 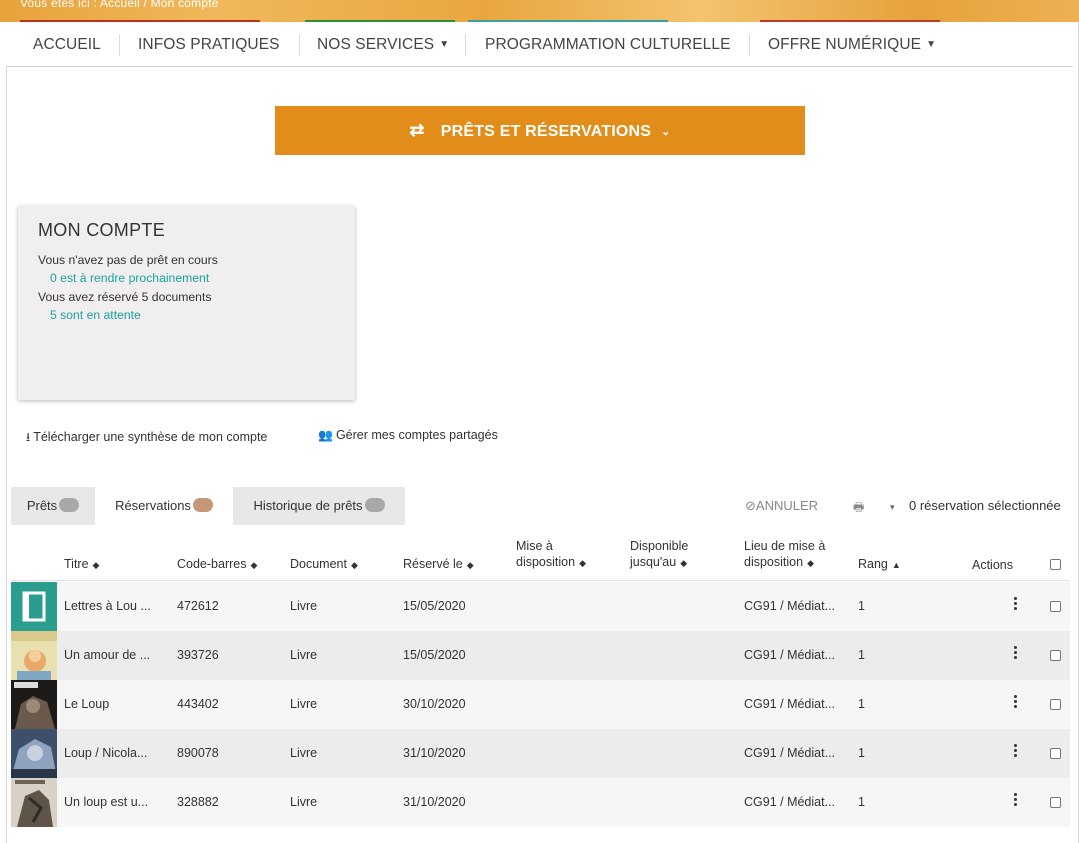 I want to click on nav-item-nos-services: NOS SERVICES ▼, so click(x=383, y=44).